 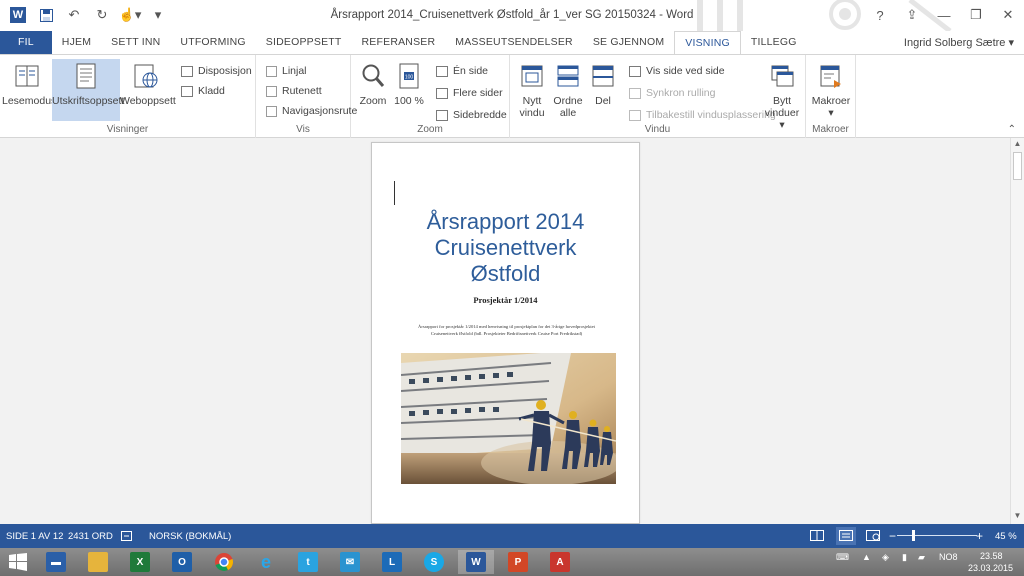 What do you see at coordinates (182, 562) in the screenshot?
I see `outlook-icon: O` at bounding box center [182, 562].